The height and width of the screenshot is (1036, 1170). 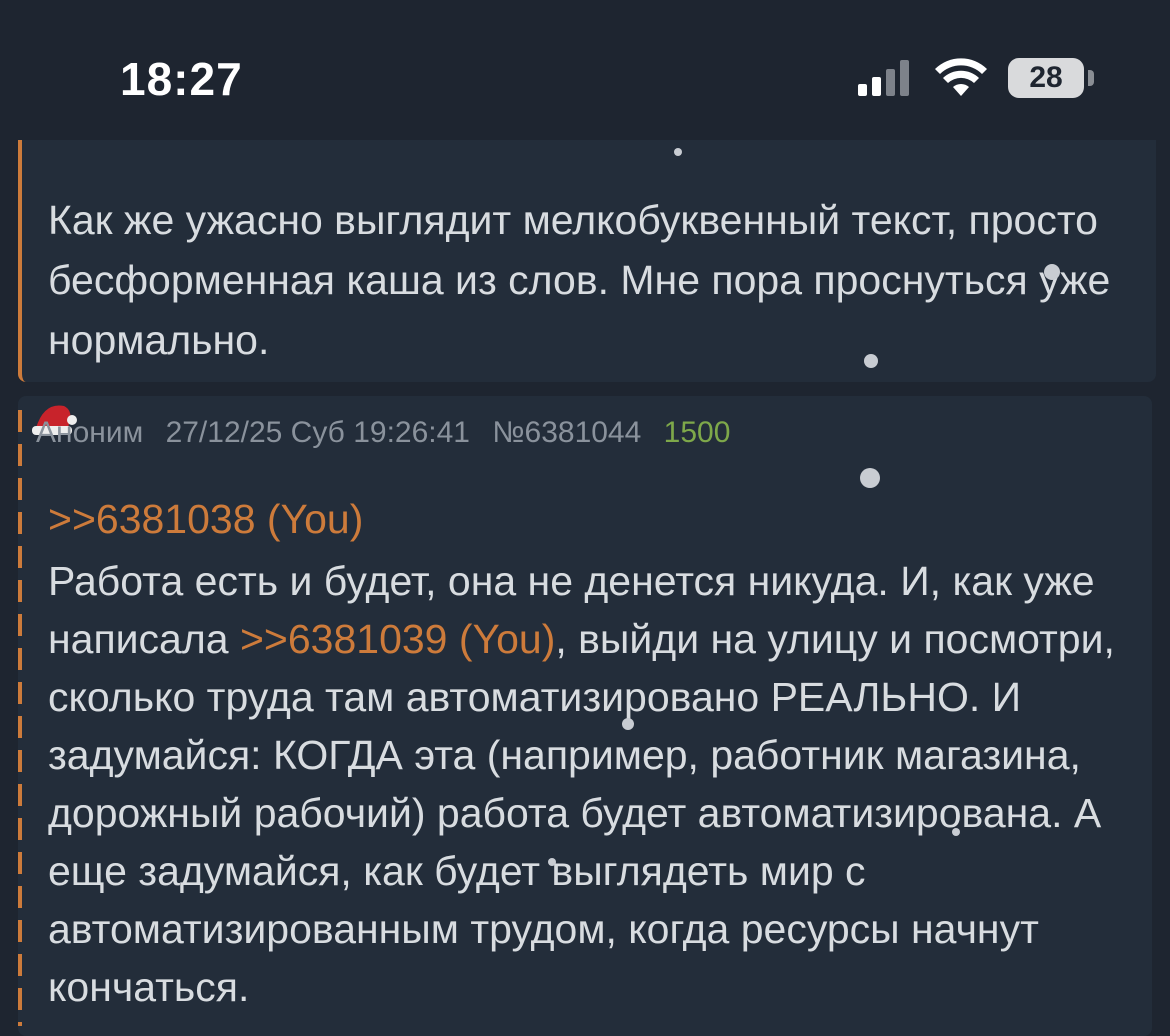 What do you see at coordinates (397, 639) in the screenshot?
I see `inline-reply-link: >>6381039 (You)` at bounding box center [397, 639].